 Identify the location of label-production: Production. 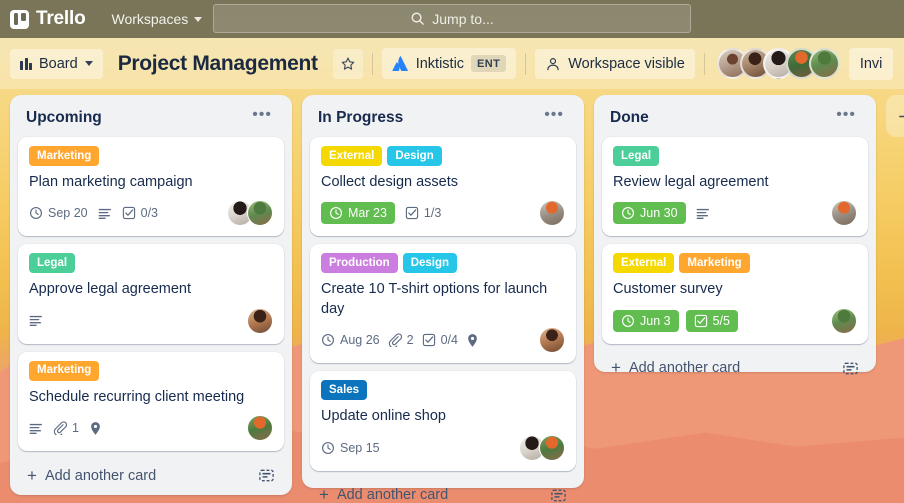
(359, 263).